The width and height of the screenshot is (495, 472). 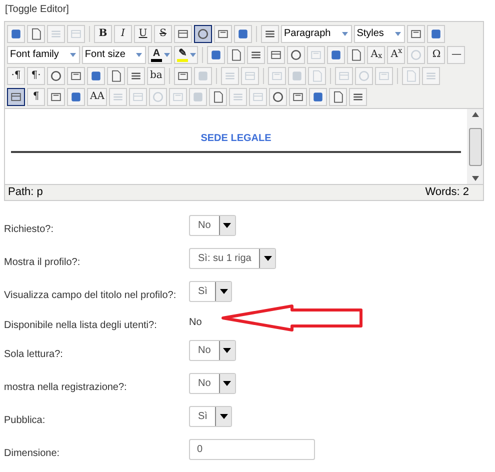 What do you see at coordinates (25, 192) in the screenshot?
I see `path-text: Path: p` at bounding box center [25, 192].